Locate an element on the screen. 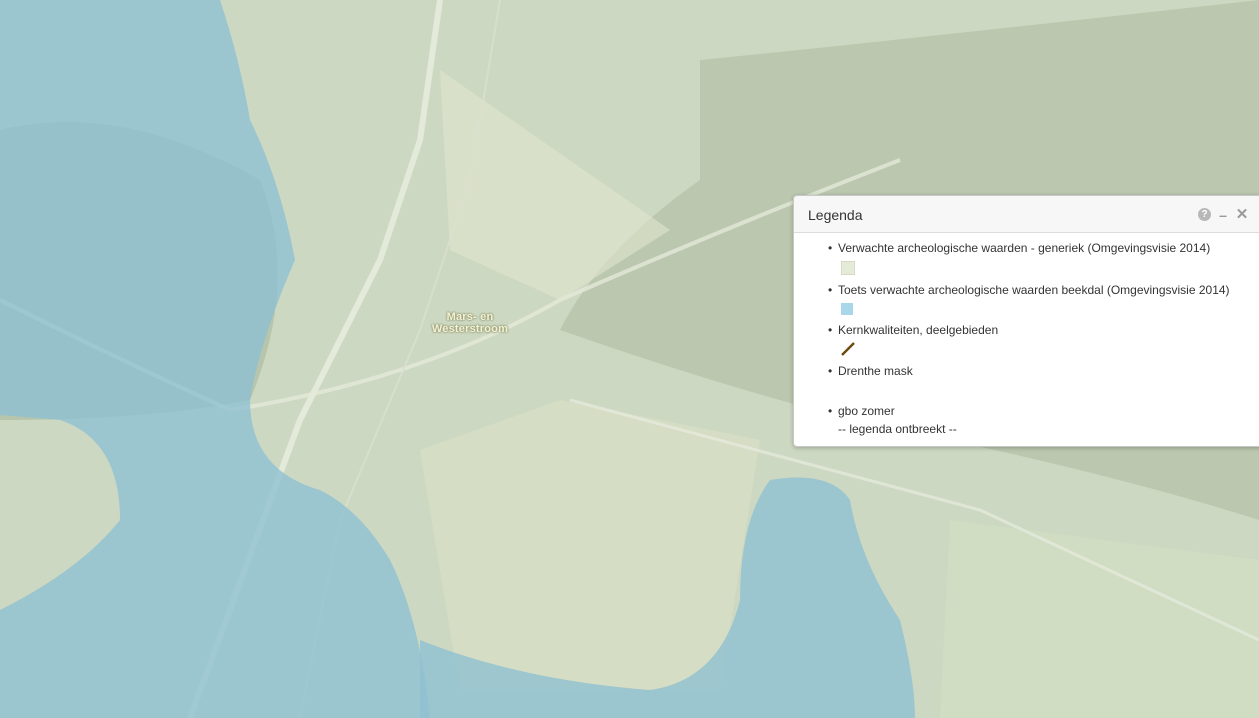 Image resolution: width=1259 pixels, height=718 pixels. legend-swatch-beekdal is located at coordinates (847, 309).